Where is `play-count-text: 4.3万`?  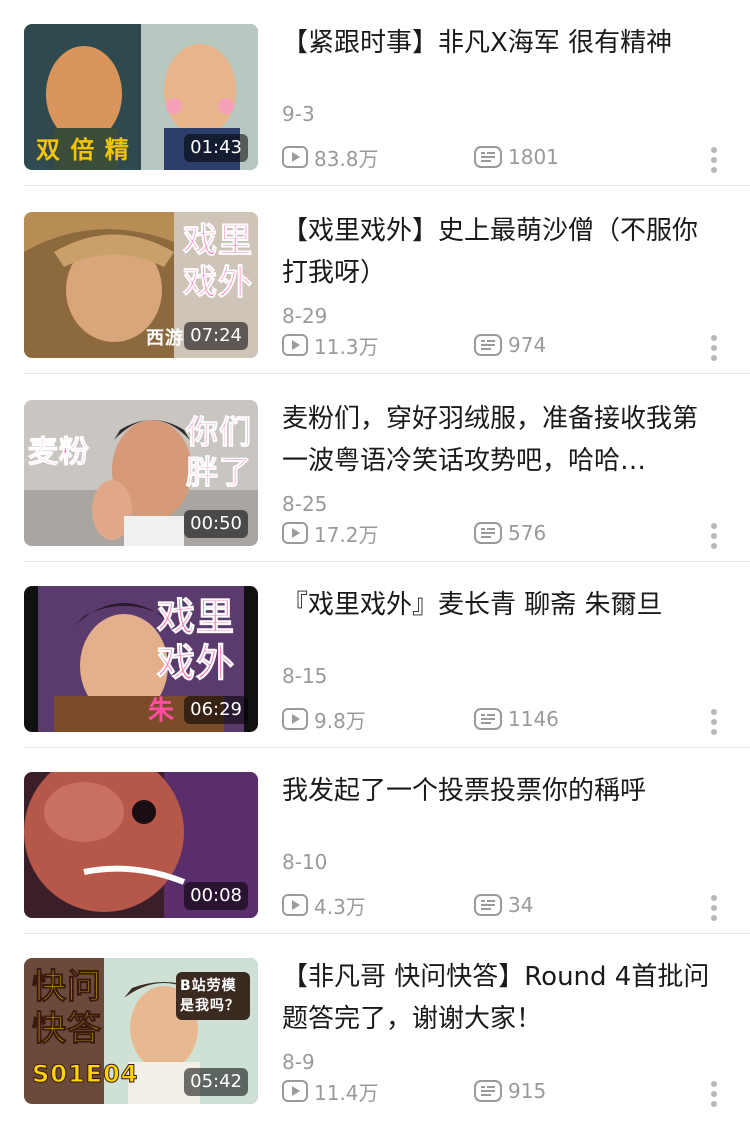 play-count-text: 4.3万 is located at coordinates (340, 906).